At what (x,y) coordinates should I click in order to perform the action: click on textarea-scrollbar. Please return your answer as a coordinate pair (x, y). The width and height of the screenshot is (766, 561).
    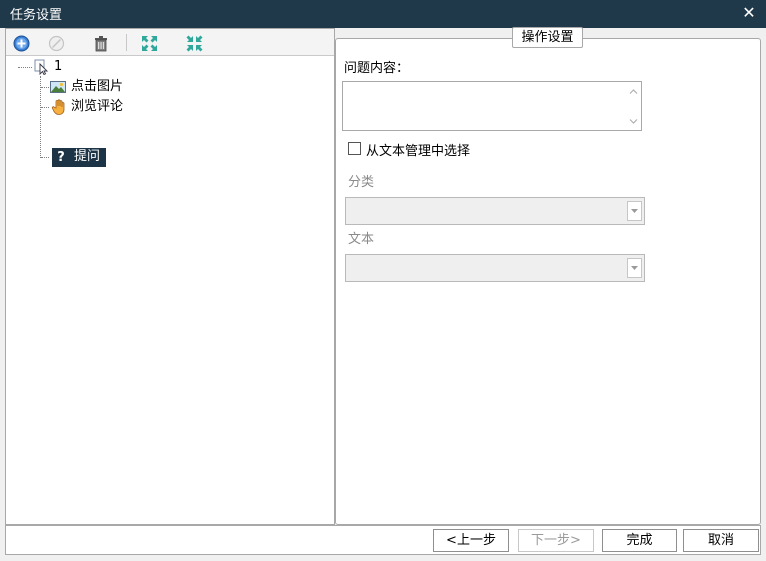
    Looking at the image, I should click on (633, 106).